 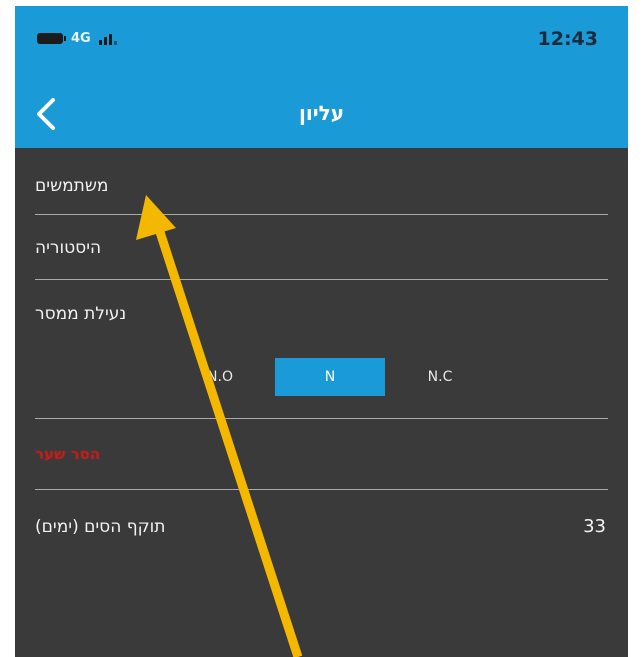 I want to click on sim-validity-value: 33, so click(x=594, y=526).